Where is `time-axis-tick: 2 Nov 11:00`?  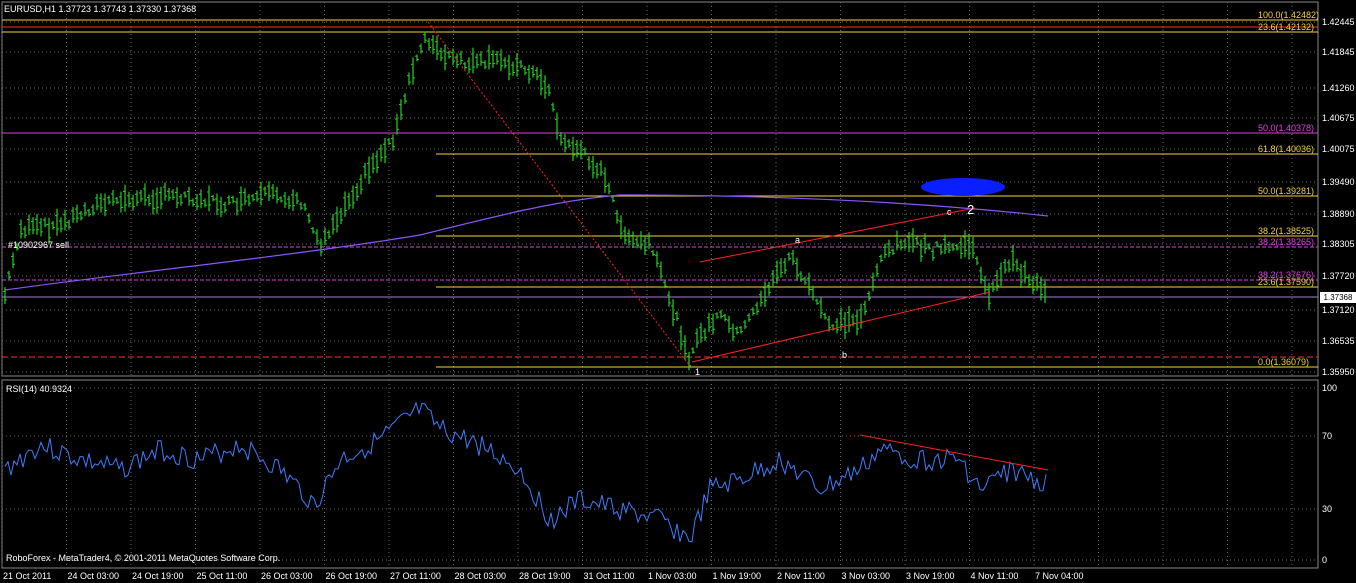
time-axis-tick: 2 Nov 11:00 is located at coordinates (801, 576).